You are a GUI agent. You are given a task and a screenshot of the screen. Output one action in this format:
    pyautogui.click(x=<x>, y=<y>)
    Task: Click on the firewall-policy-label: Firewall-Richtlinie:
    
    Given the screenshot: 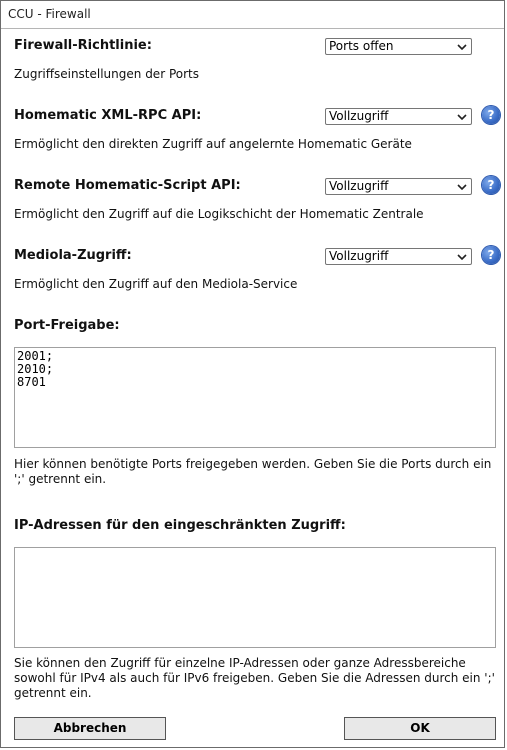 What is the action you would take?
    pyautogui.click(x=83, y=45)
    